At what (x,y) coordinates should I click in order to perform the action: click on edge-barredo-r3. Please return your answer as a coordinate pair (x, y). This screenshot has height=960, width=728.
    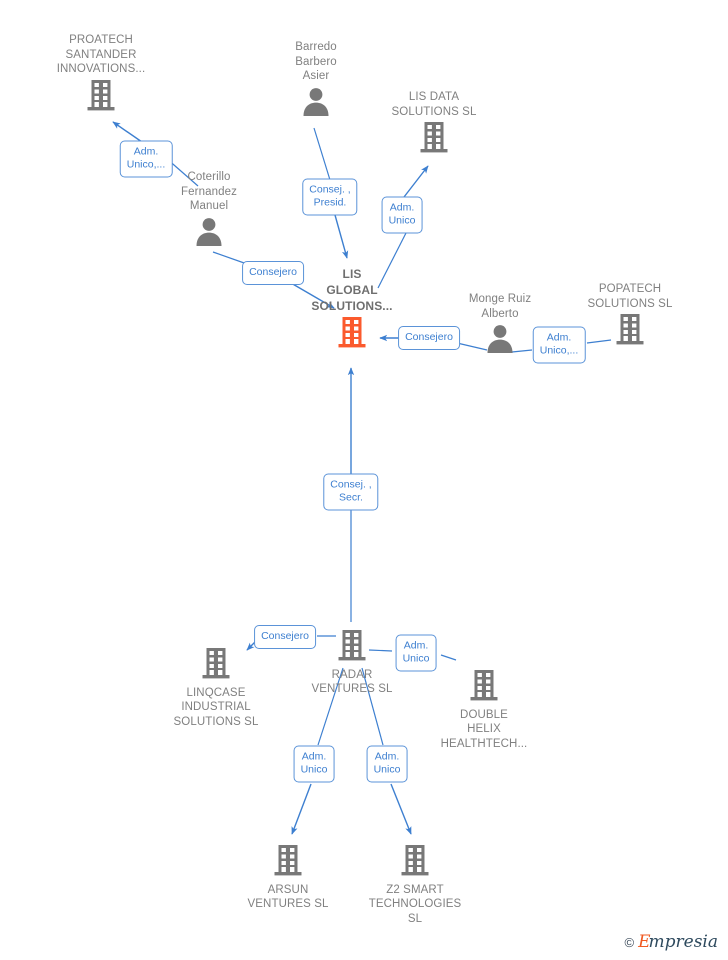
    Looking at the image, I should click on (322, 154).